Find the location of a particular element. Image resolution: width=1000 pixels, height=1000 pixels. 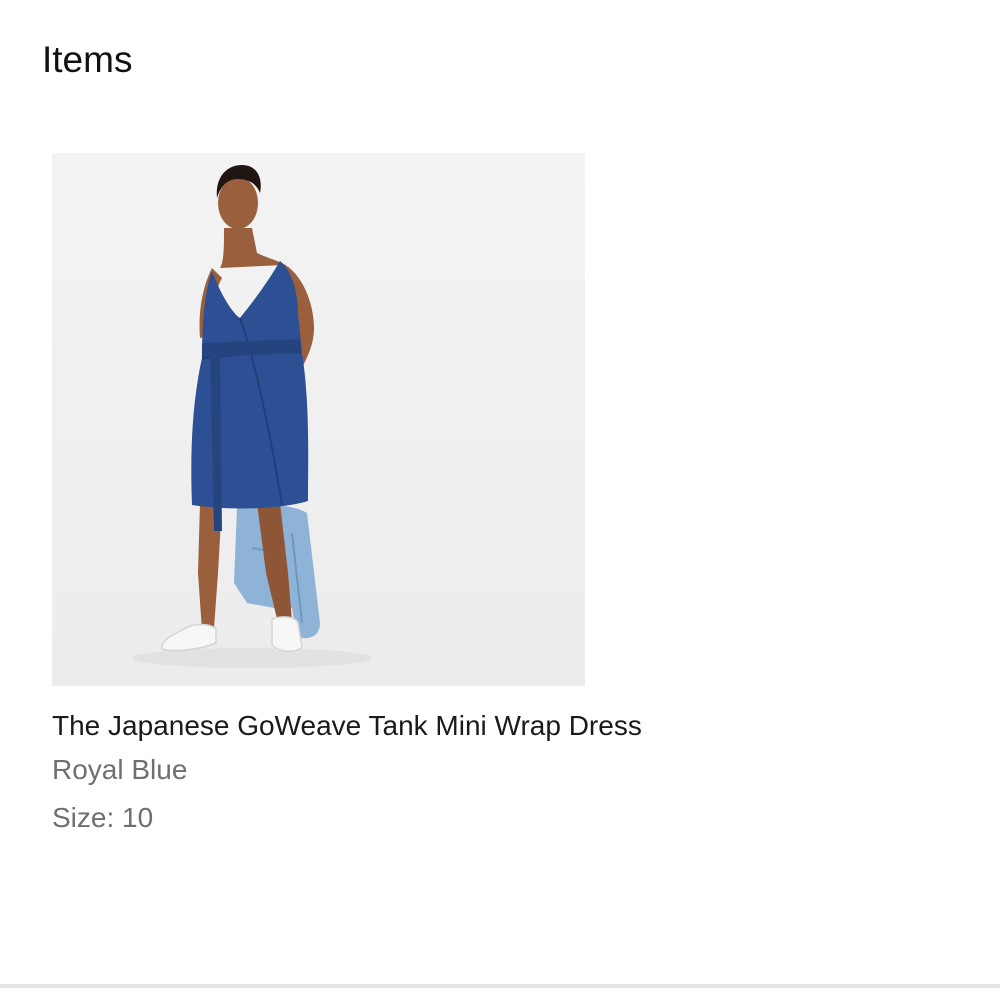

product-photo-illustration is located at coordinates (252, 416).